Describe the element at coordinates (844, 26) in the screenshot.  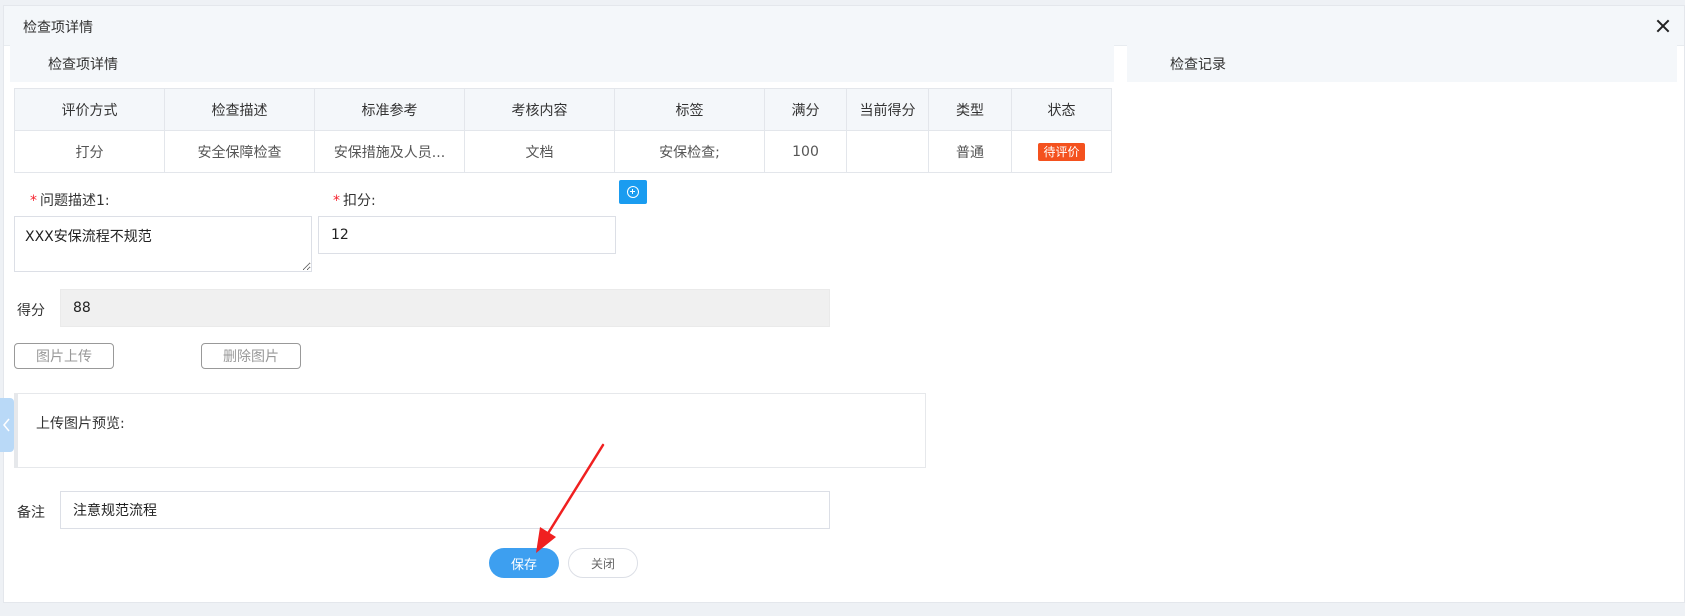
I see `modal-header: 检查项详情` at that location.